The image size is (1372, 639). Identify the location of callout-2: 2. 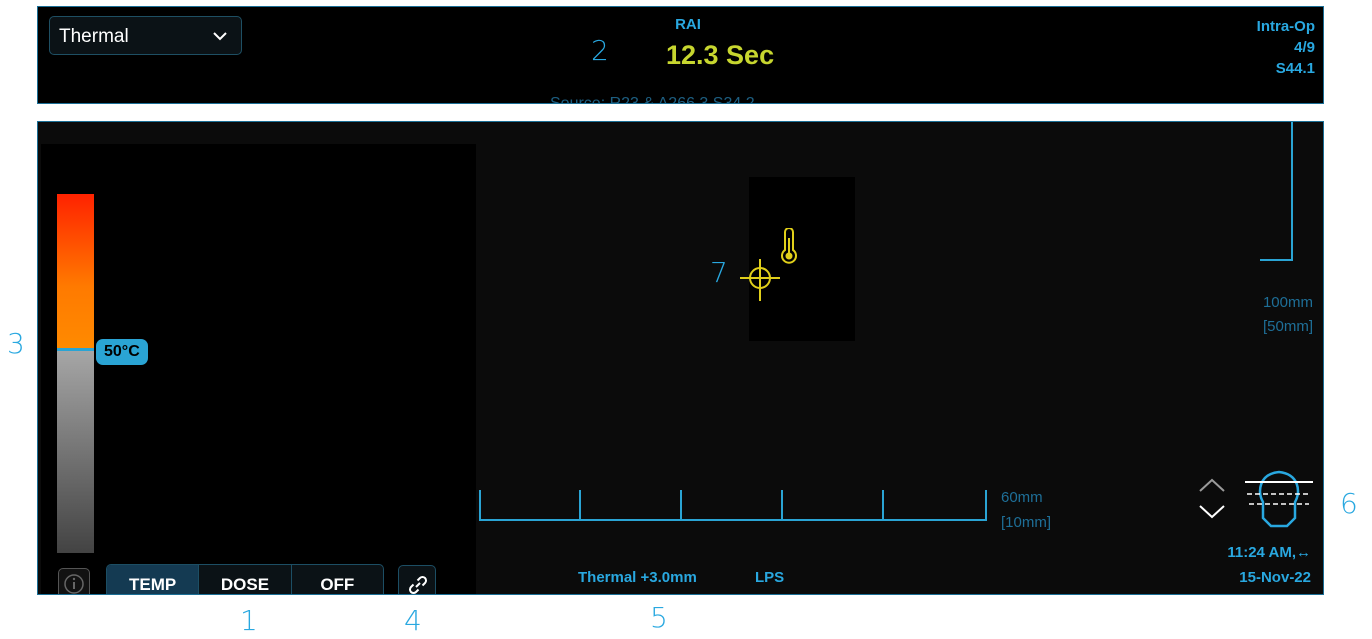
(600, 50).